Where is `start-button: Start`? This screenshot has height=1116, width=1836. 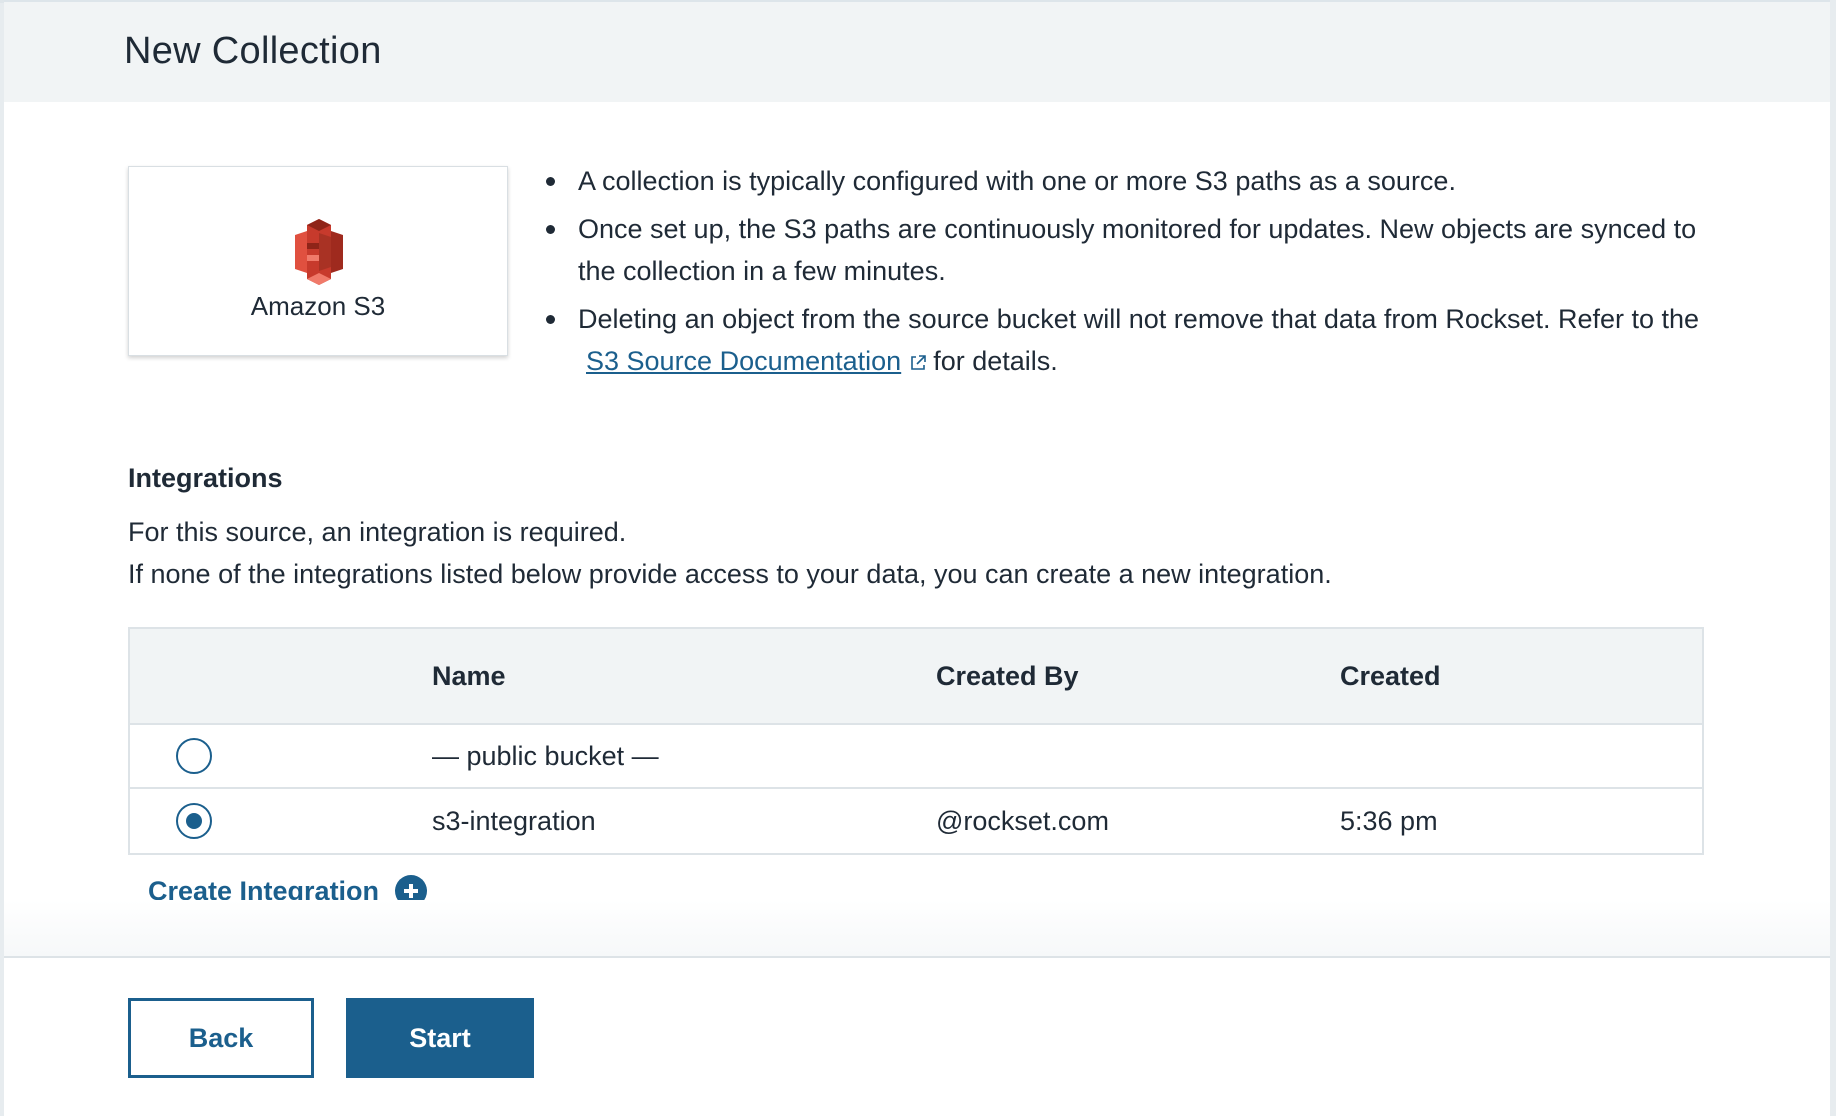 start-button: Start is located at coordinates (440, 1038).